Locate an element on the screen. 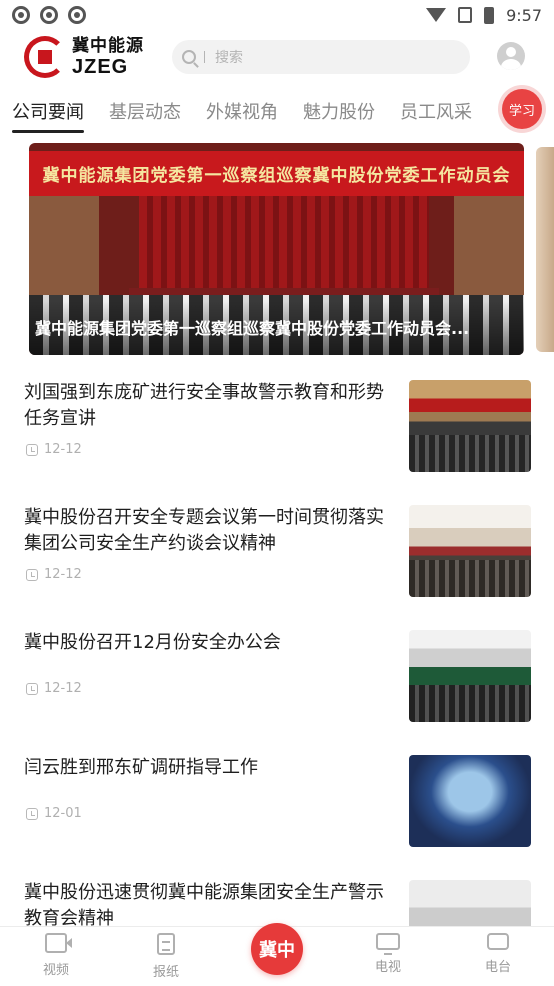 The height and width of the screenshot is (986, 554). news-meta: 12-01 is located at coordinates (54, 813).